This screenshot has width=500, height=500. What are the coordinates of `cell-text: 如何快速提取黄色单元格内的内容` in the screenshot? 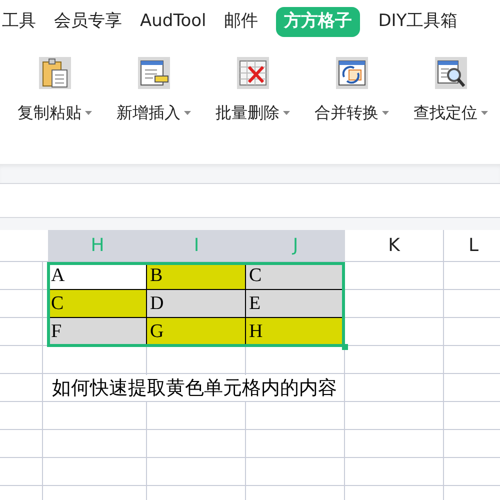 It's located at (194, 388).